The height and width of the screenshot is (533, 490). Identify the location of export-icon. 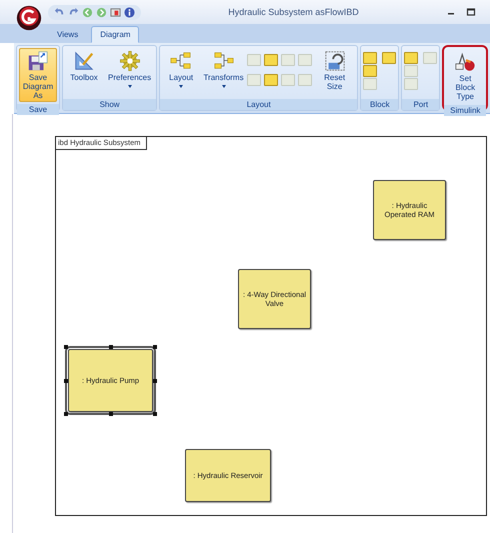
(115, 12).